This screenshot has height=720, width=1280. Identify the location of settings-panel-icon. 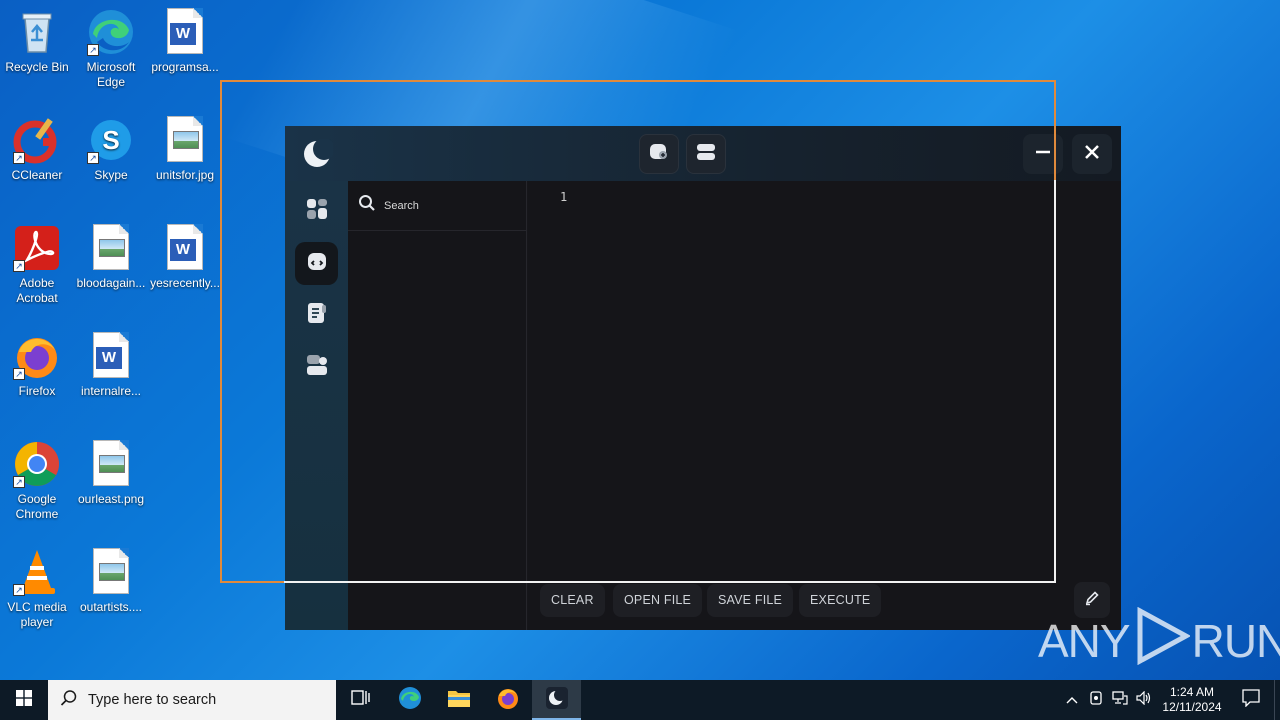
(317, 367).